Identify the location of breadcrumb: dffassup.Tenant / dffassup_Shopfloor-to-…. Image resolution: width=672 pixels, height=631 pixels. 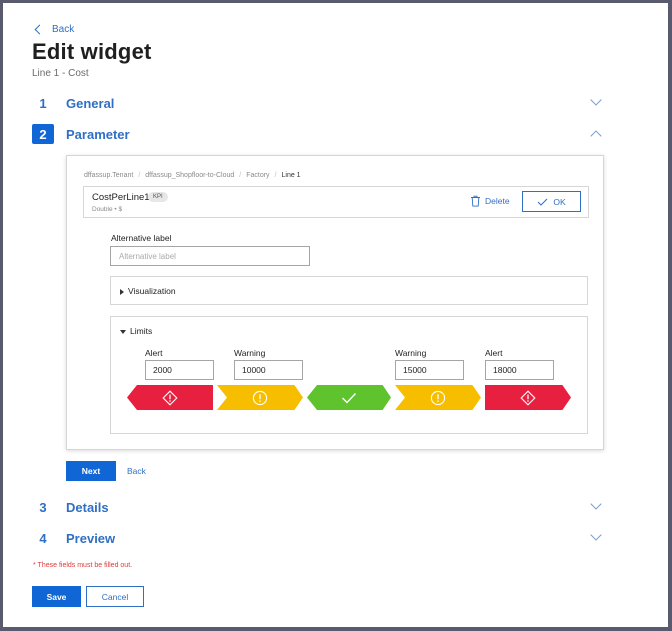
(192, 175).